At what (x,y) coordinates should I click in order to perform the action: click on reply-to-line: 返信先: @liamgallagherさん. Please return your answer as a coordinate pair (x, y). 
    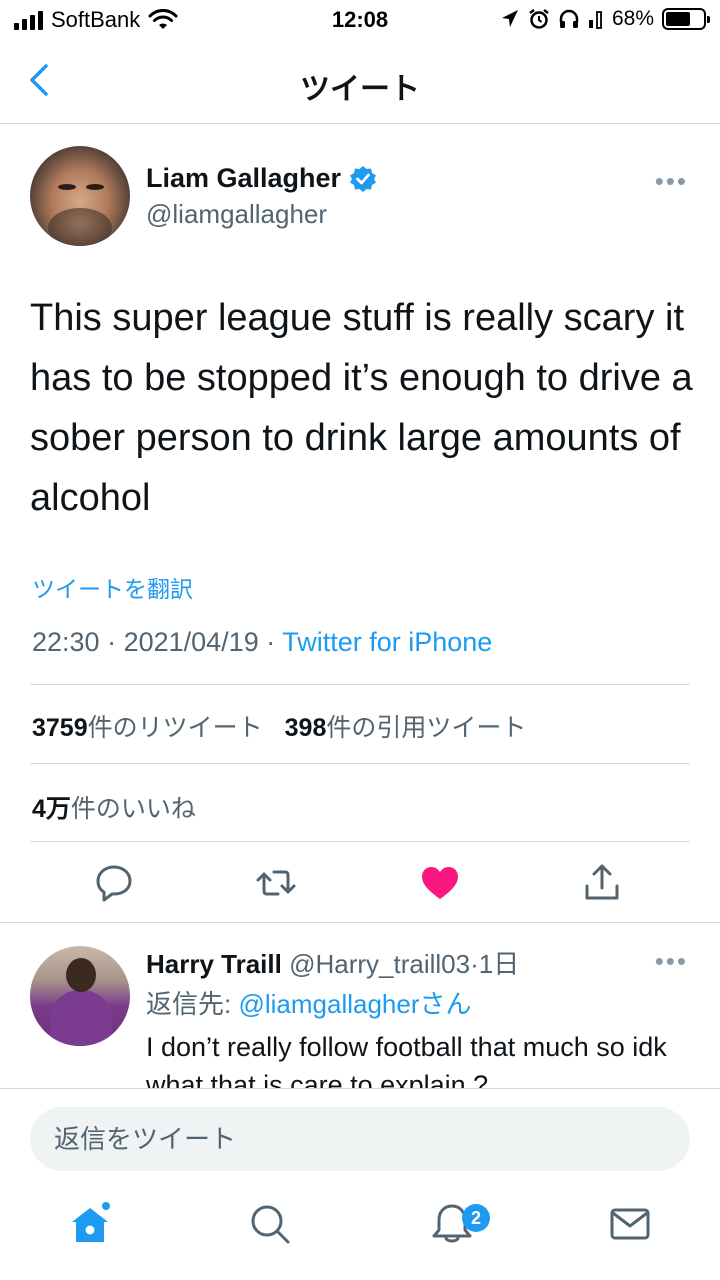
    Looking at the image, I should click on (309, 1004).